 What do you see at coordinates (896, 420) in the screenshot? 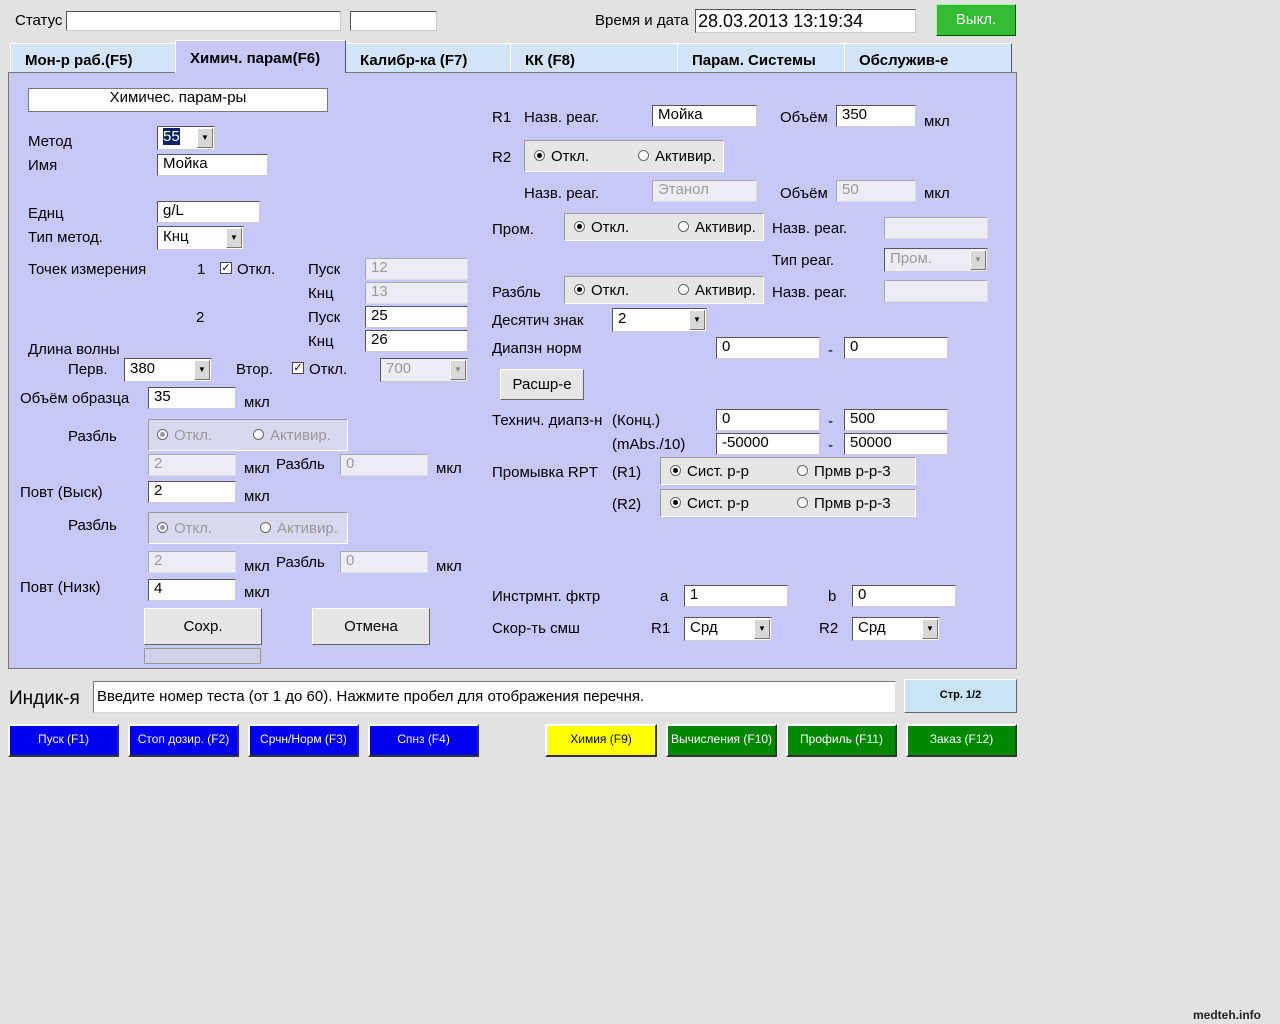
I see `conc-high-input: 500` at bounding box center [896, 420].